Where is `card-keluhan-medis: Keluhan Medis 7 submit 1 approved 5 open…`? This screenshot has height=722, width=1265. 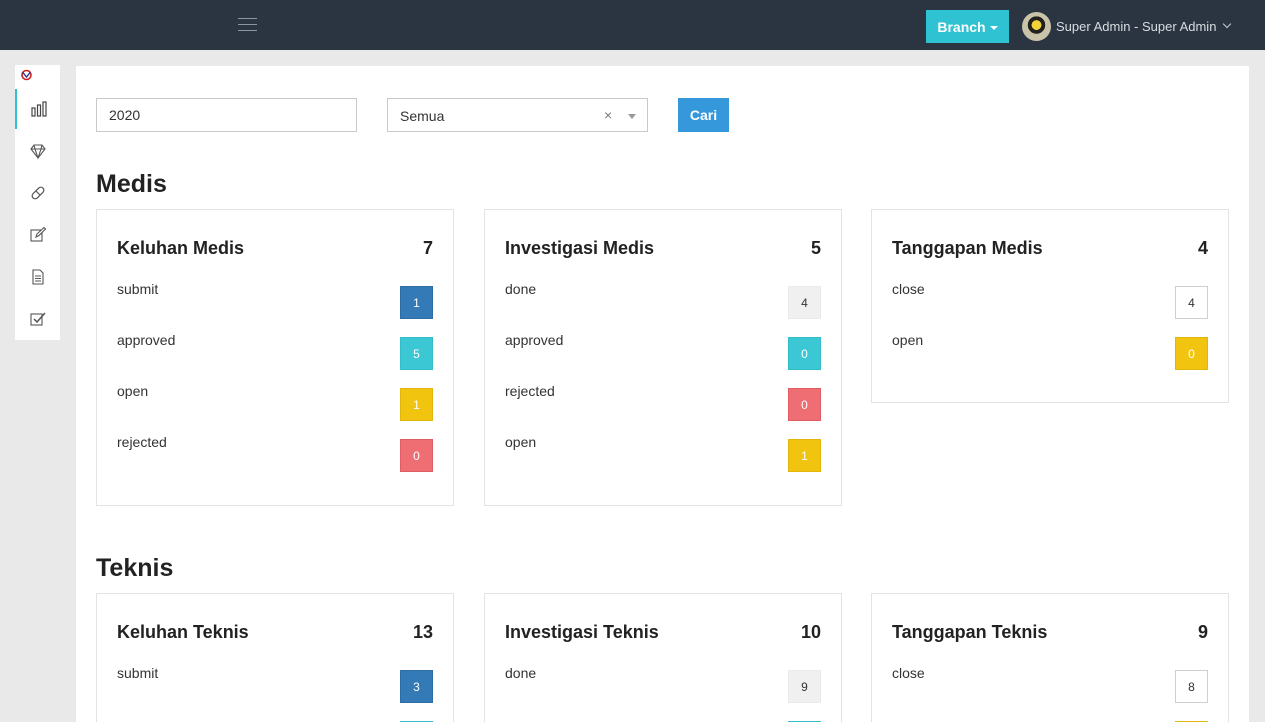
card-keluhan-medis: Keluhan Medis 7 submit 1 approved 5 open… is located at coordinates (275, 357).